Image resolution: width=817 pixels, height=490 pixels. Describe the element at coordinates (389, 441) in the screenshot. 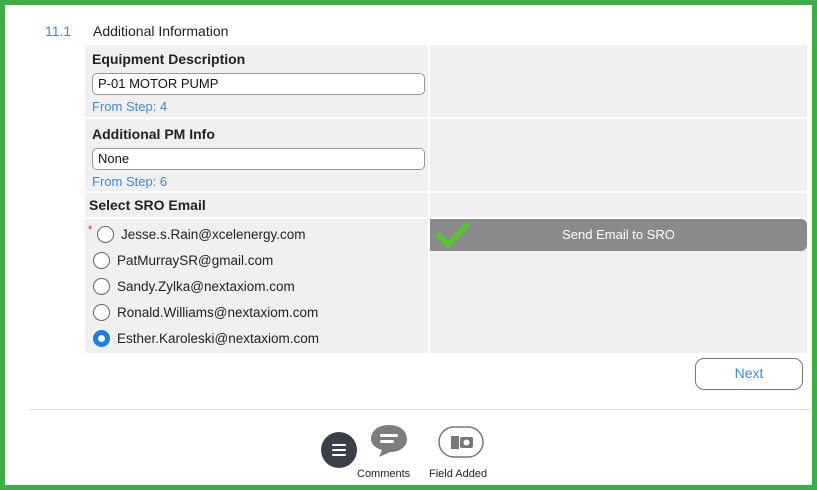

I see `comment-bubble-icon` at that location.